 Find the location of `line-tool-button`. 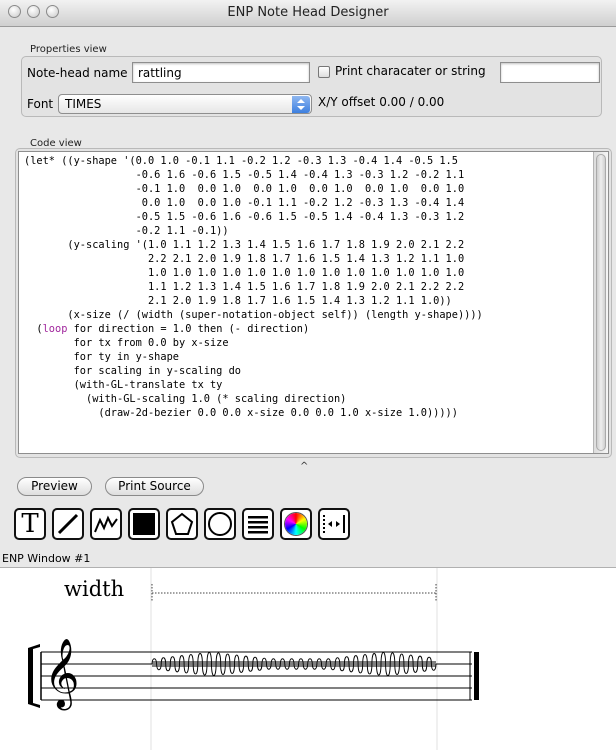

line-tool-button is located at coordinates (68, 524).